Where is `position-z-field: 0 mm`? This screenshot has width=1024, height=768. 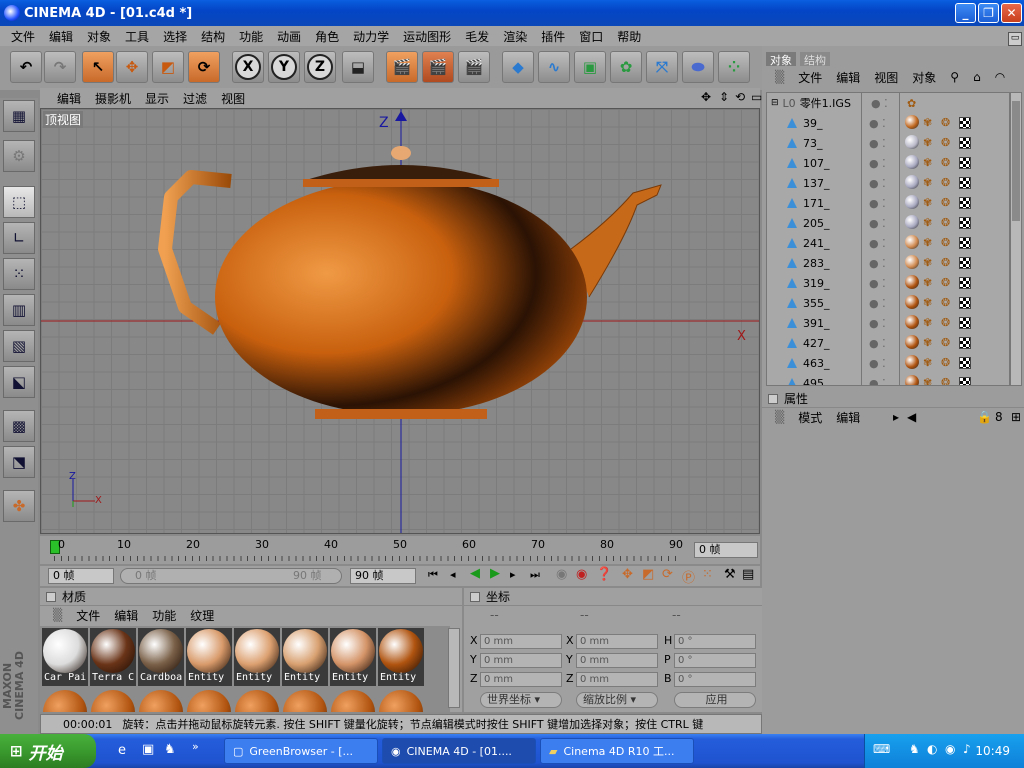 position-z-field: 0 mm is located at coordinates (521, 679).